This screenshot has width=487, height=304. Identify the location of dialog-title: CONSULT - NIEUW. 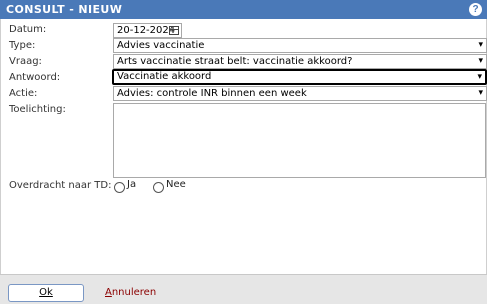
(64, 9).